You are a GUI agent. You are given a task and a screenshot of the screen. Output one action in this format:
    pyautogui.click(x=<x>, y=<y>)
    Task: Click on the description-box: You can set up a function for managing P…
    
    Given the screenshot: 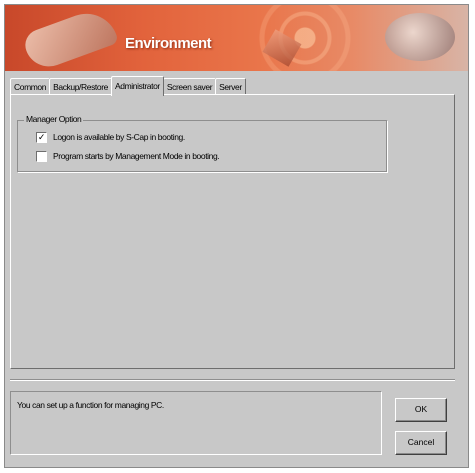 What is the action you would take?
    pyautogui.click(x=196, y=423)
    